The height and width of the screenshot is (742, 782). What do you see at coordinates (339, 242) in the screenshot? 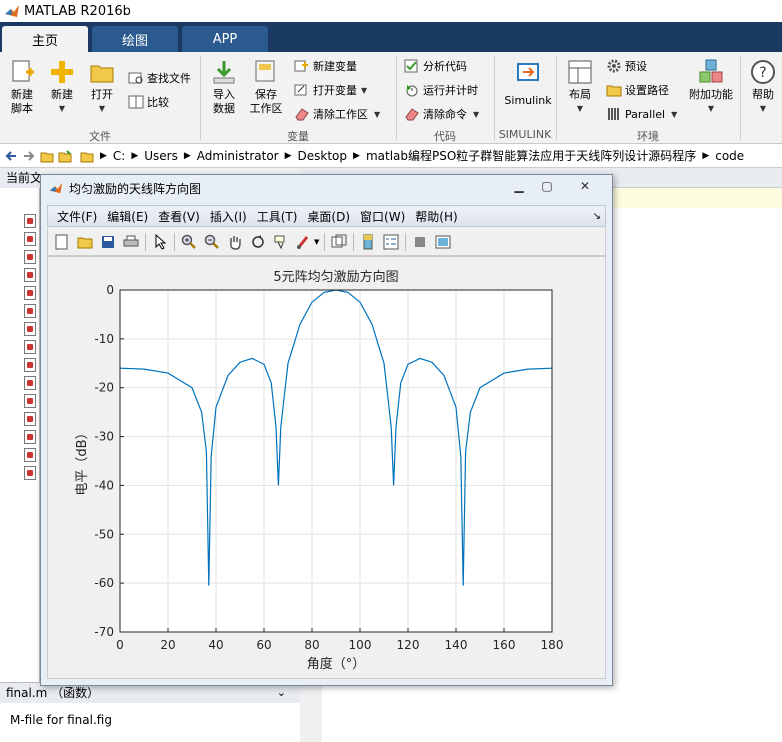
I see `link-plot-icon` at bounding box center [339, 242].